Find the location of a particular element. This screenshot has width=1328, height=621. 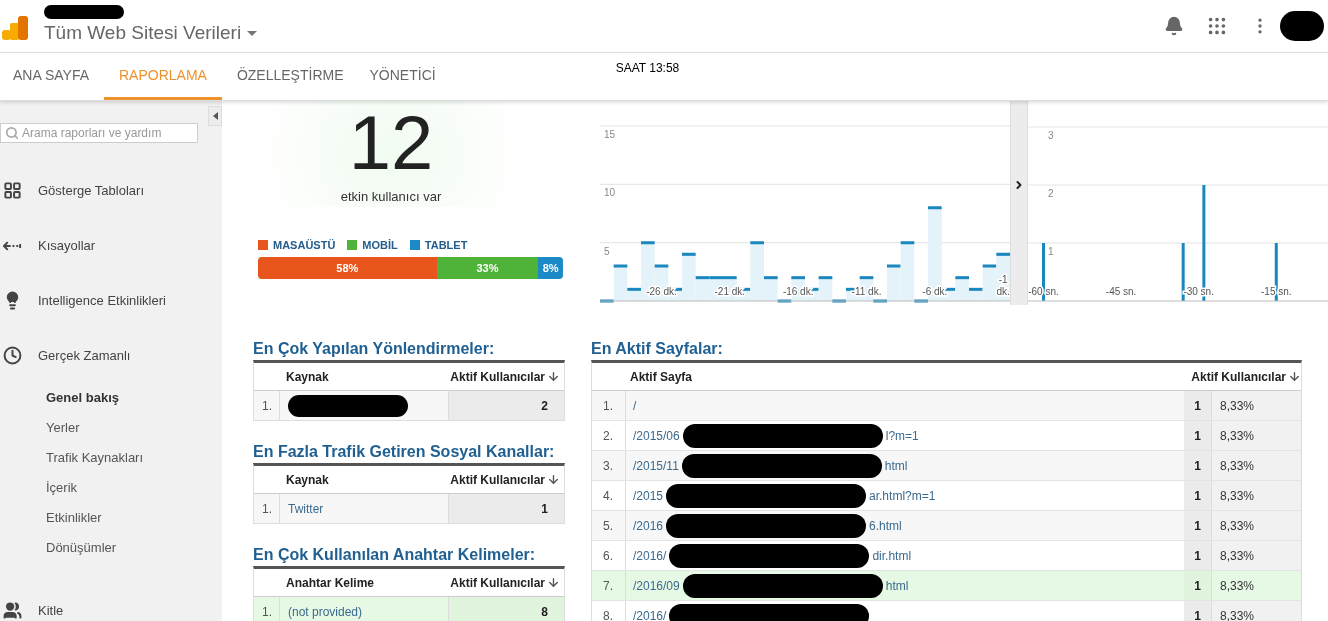

legend-label: MASAÜSTÜ is located at coordinates (304, 245).